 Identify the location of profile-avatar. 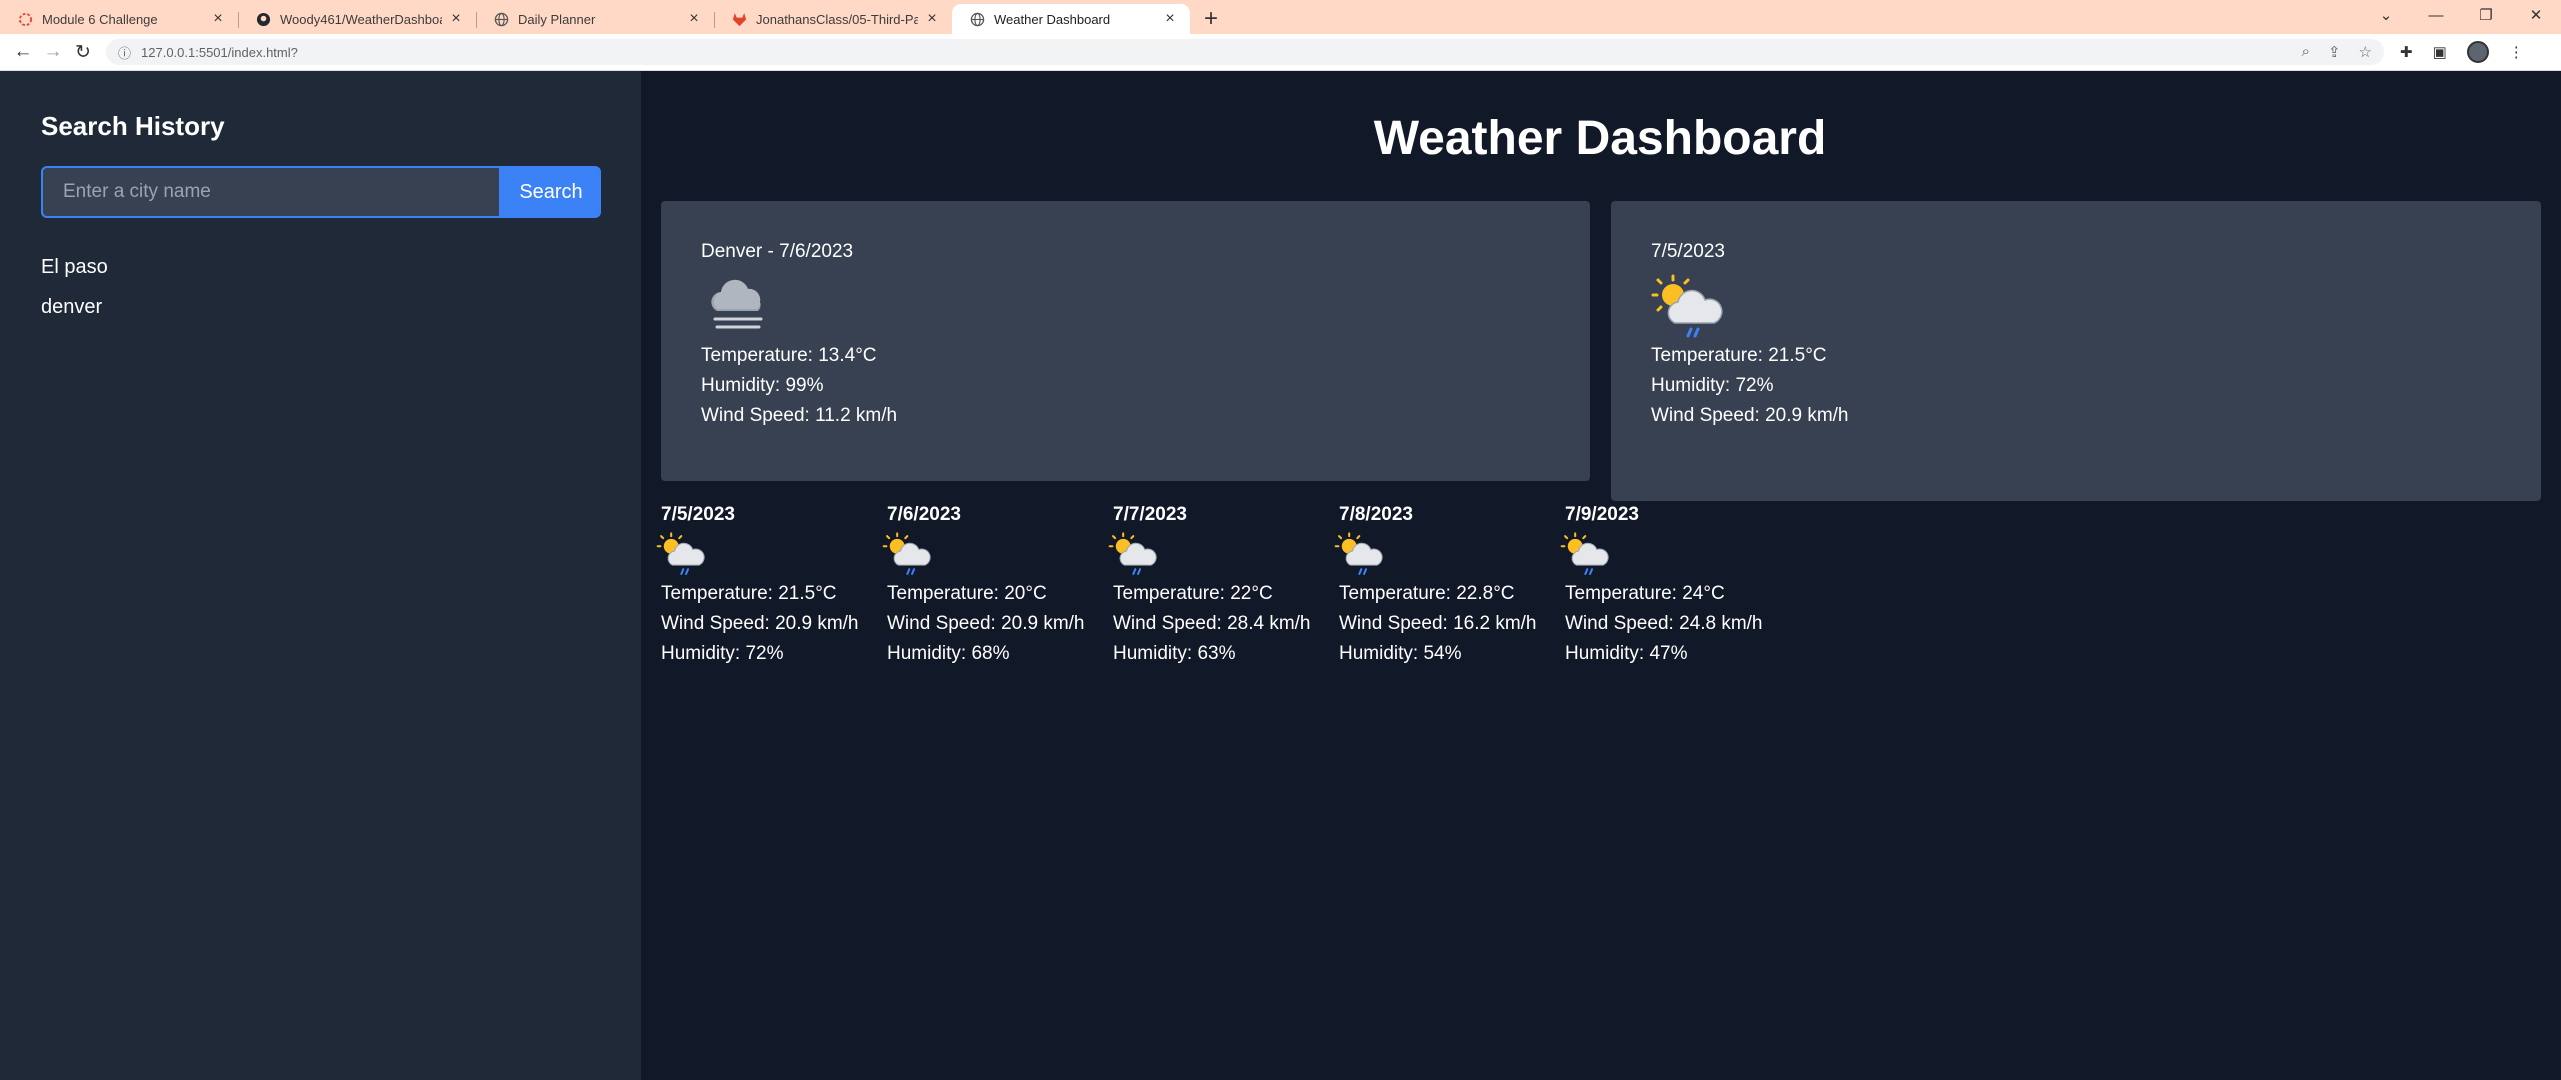
(2477, 52).